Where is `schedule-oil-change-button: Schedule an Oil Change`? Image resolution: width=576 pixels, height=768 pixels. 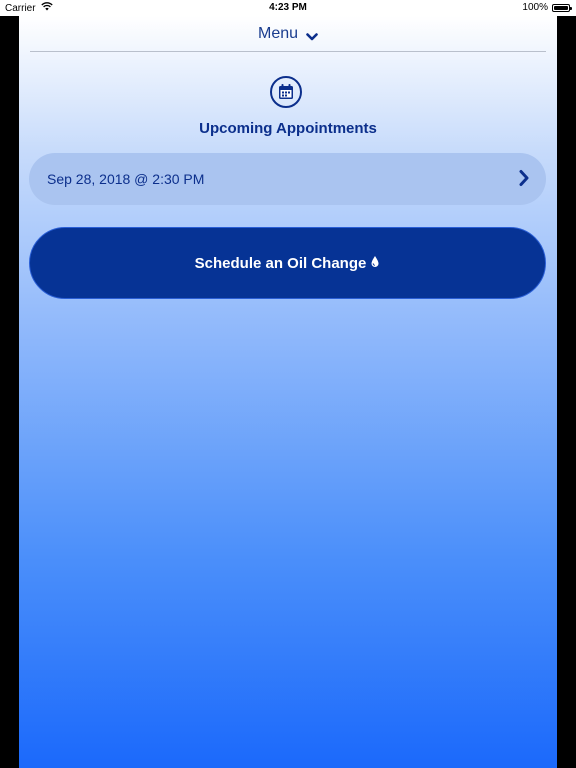 schedule-oil-change-button: Schedule an Oil Change is located at coordinates (287, 263).